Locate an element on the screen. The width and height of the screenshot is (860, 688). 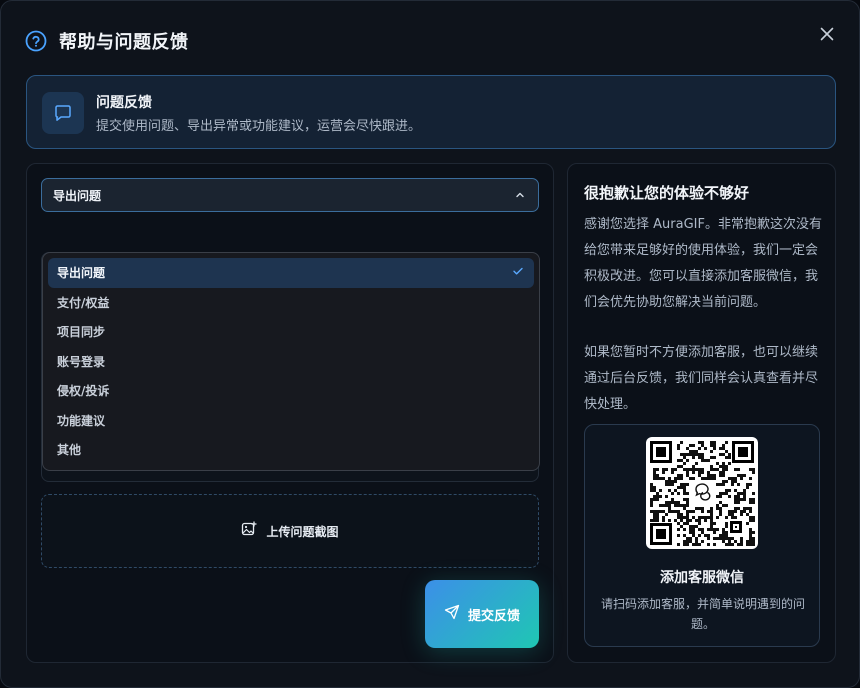
wechat-qr-card: 添加客服微信 请扫码添加客服，并简单说明遇到的问题。 is located at coordinates (702, 535).